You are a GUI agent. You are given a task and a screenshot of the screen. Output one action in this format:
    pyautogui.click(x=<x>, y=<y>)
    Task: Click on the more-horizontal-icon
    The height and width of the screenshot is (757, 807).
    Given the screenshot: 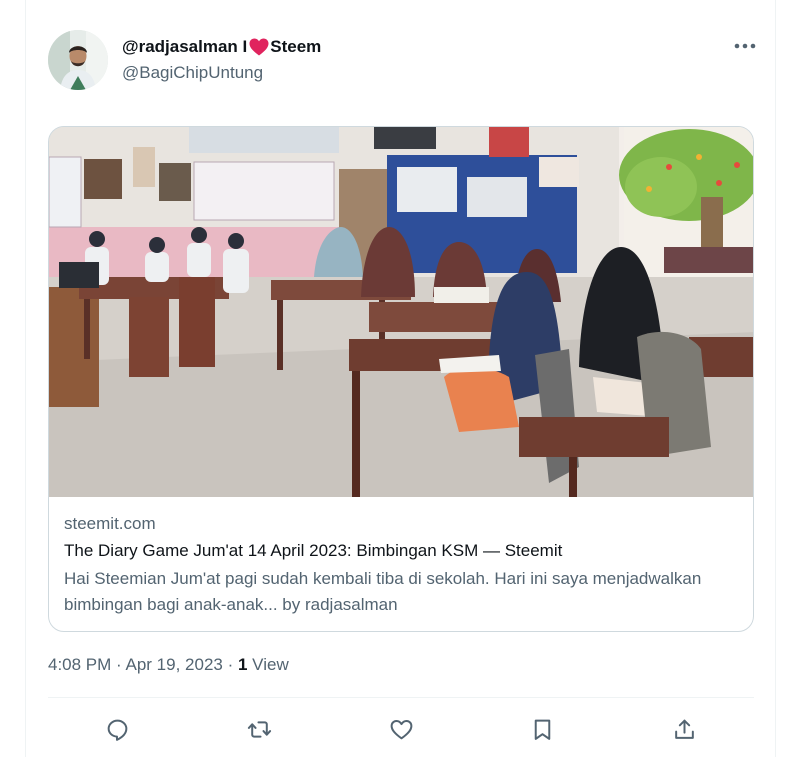 What is the action you would take?
    pyautogui.click(x=745, y=46)
    